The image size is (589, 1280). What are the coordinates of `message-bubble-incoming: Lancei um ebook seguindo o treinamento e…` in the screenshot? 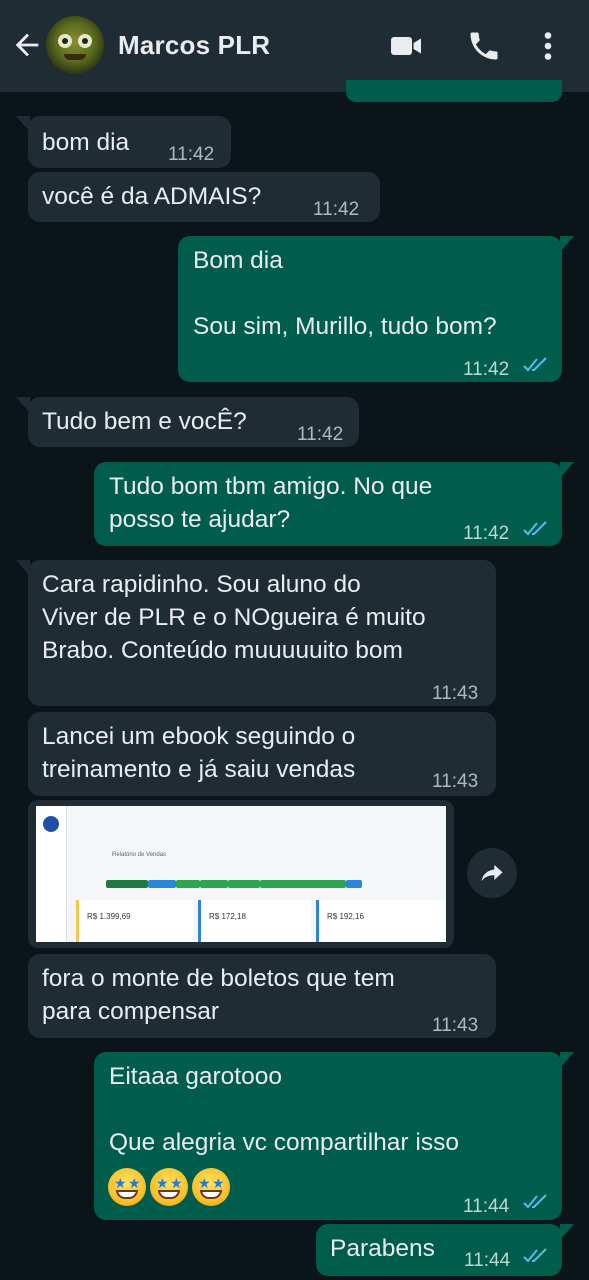 It's located at (262, 754).